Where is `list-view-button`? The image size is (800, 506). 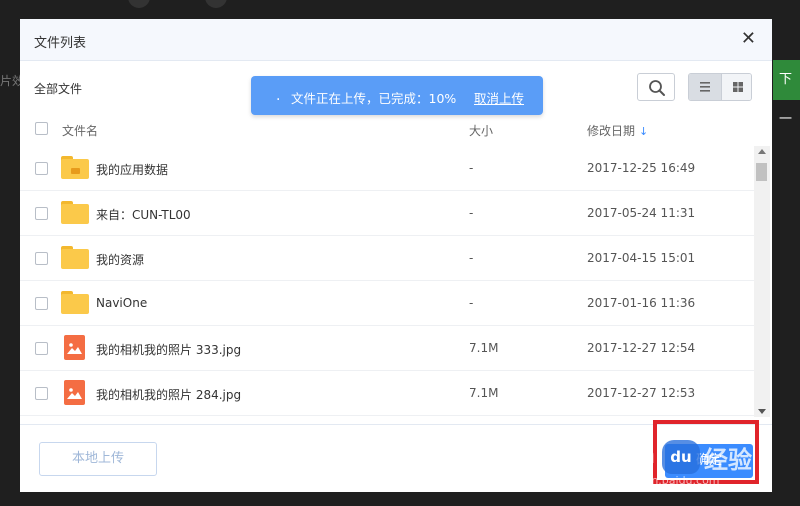
list-view-button is located at coordinates (705, 87).